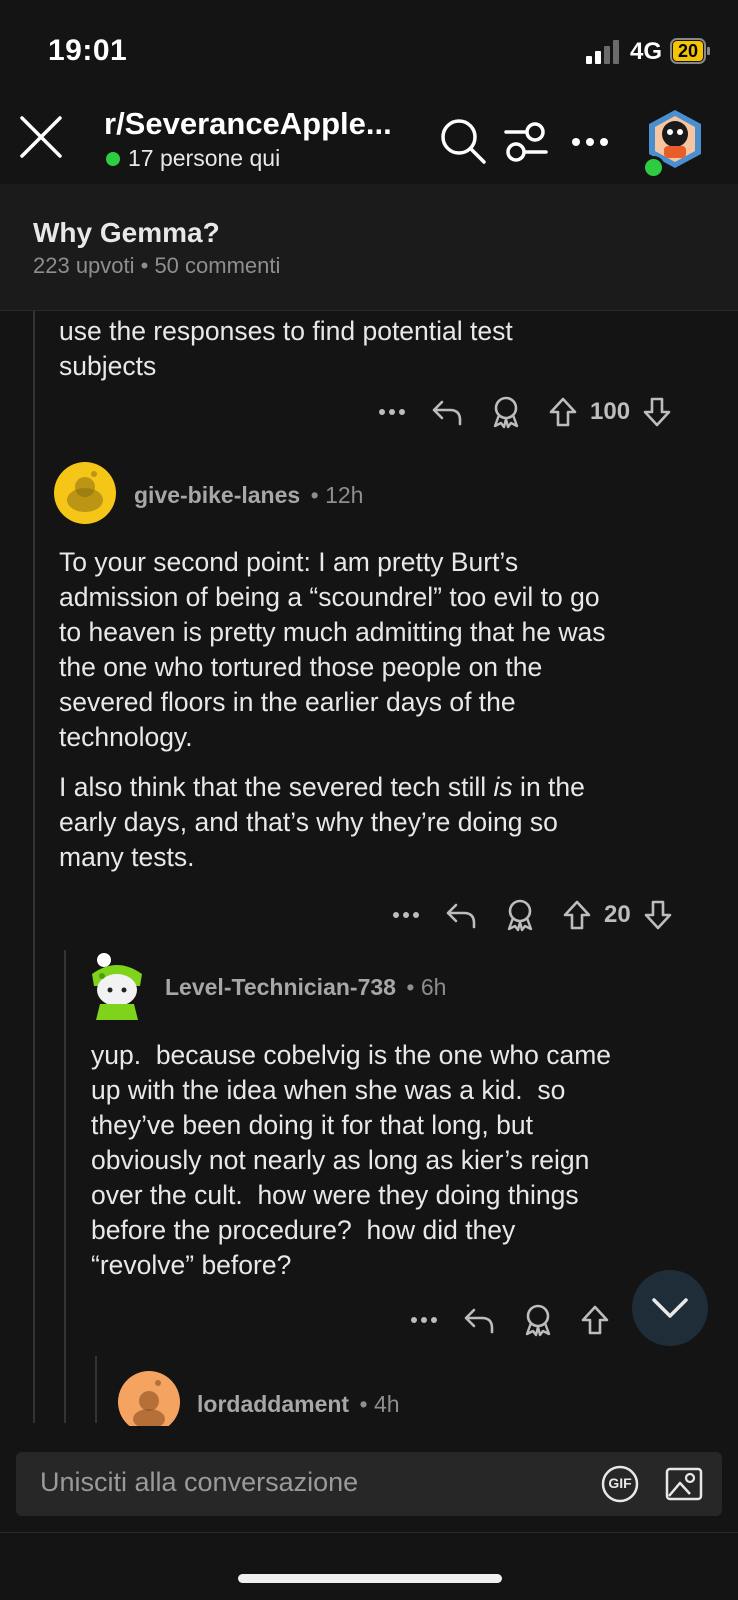 This screenshot has height=1600, width=738. I want to click on online-indicator, so click(113, 159).